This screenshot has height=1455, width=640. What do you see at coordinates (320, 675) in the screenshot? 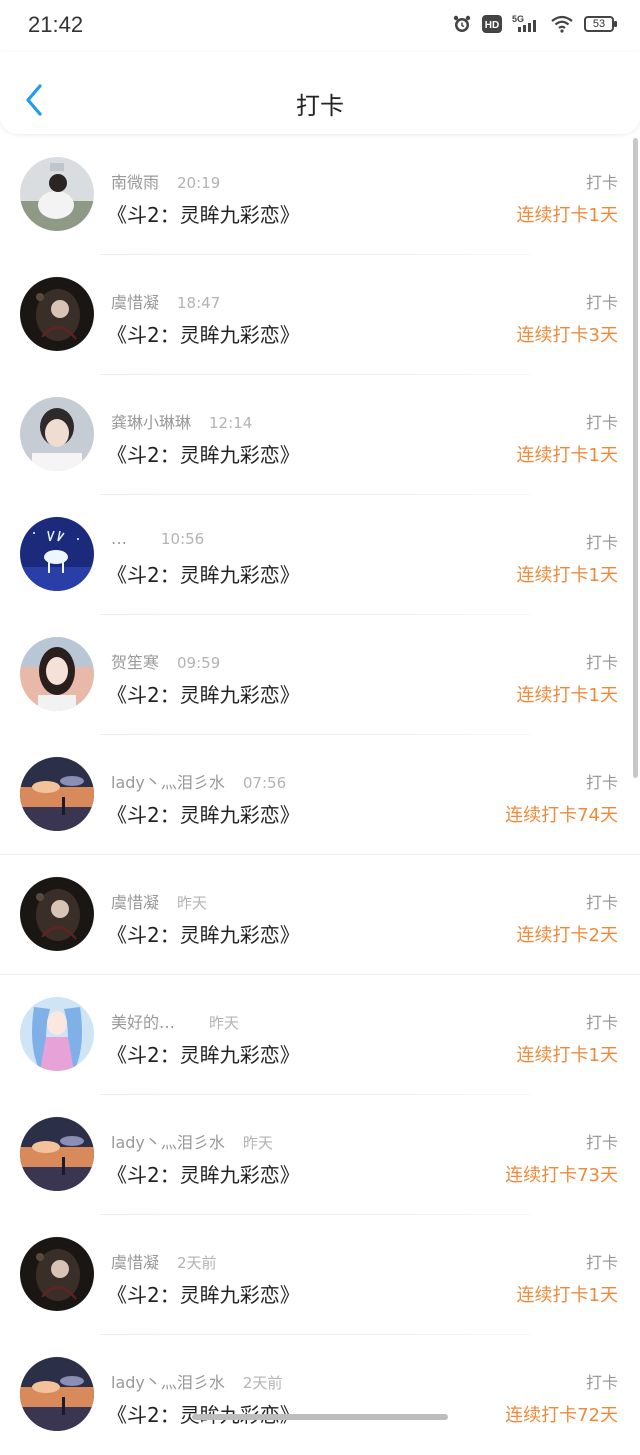
I see `list-item: 贺笙寒 09:59 《斗2：灵眸九彩恋》 打卡 连续打卡1天` at bounding box center [320, 675].